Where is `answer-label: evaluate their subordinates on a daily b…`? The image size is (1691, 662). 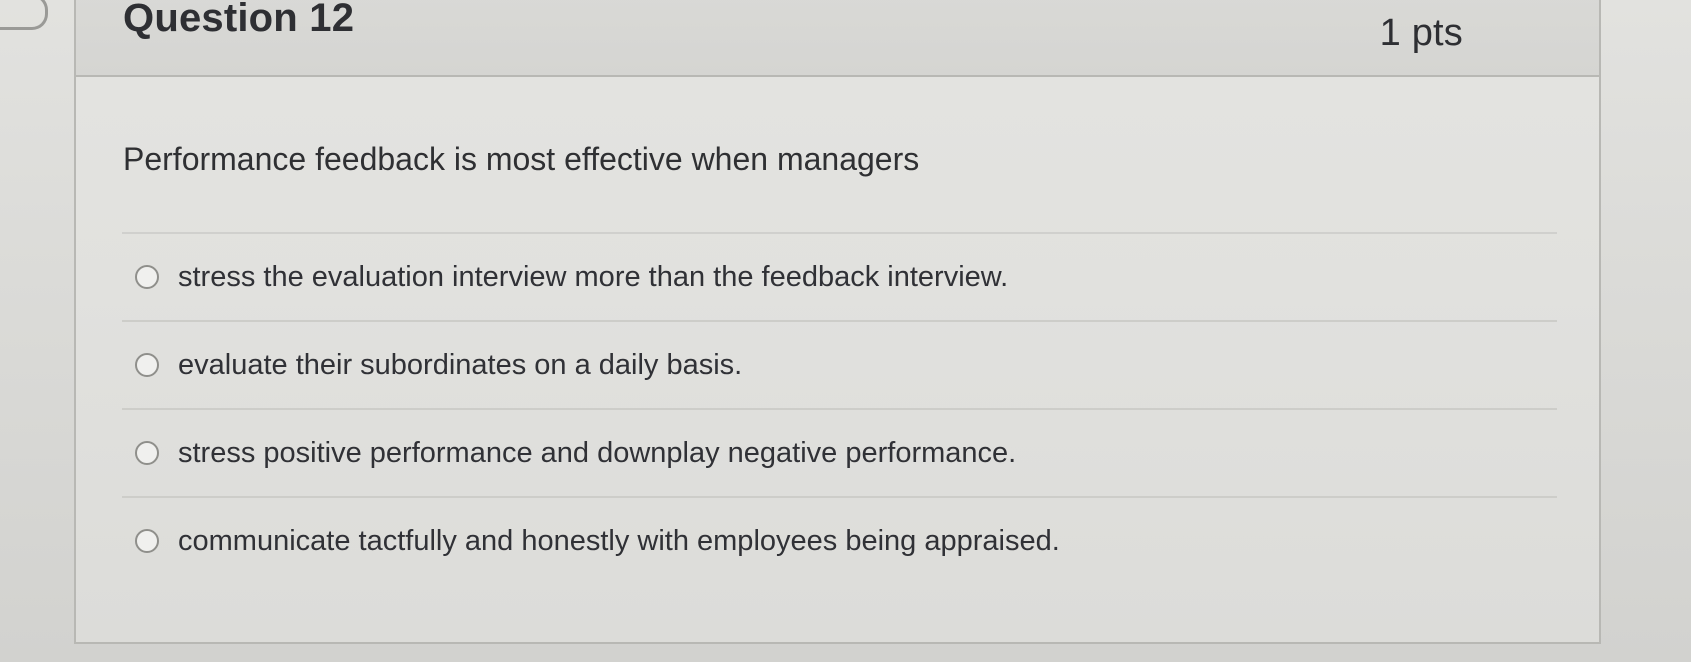 answer-label: evaluate their subordinates on a daily b… is located at coordinates (460, 365).